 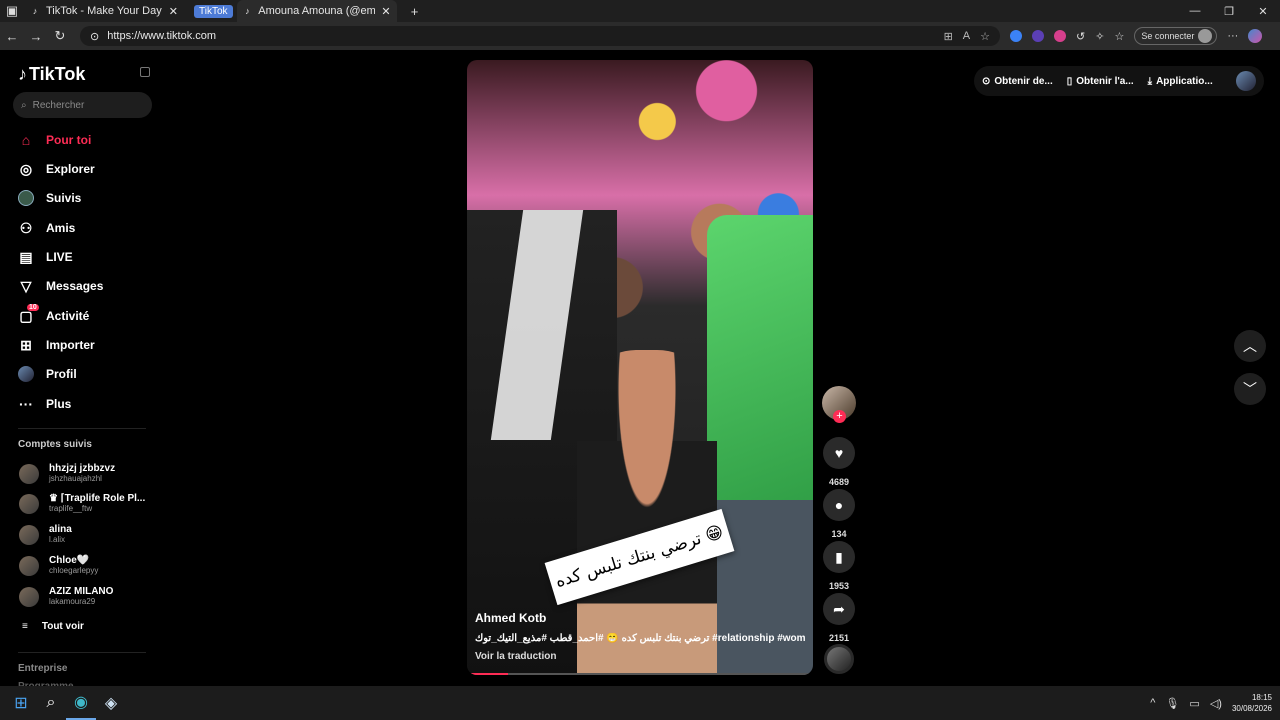 I want to click on following-avatar-icon, so click(x=26, y=198).